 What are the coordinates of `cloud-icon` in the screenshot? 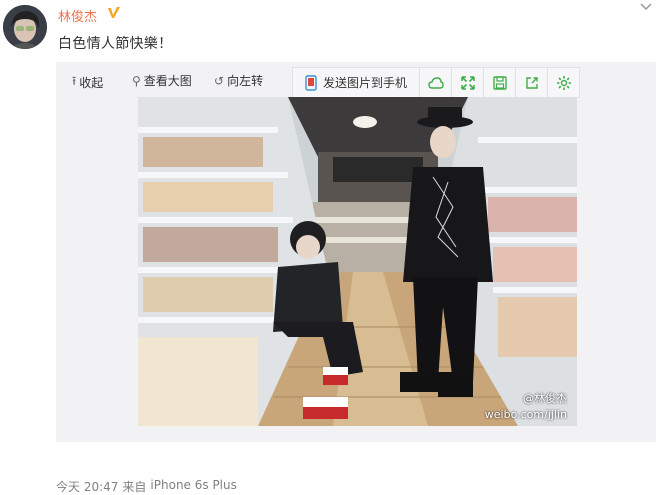 It's located at (435, 82).